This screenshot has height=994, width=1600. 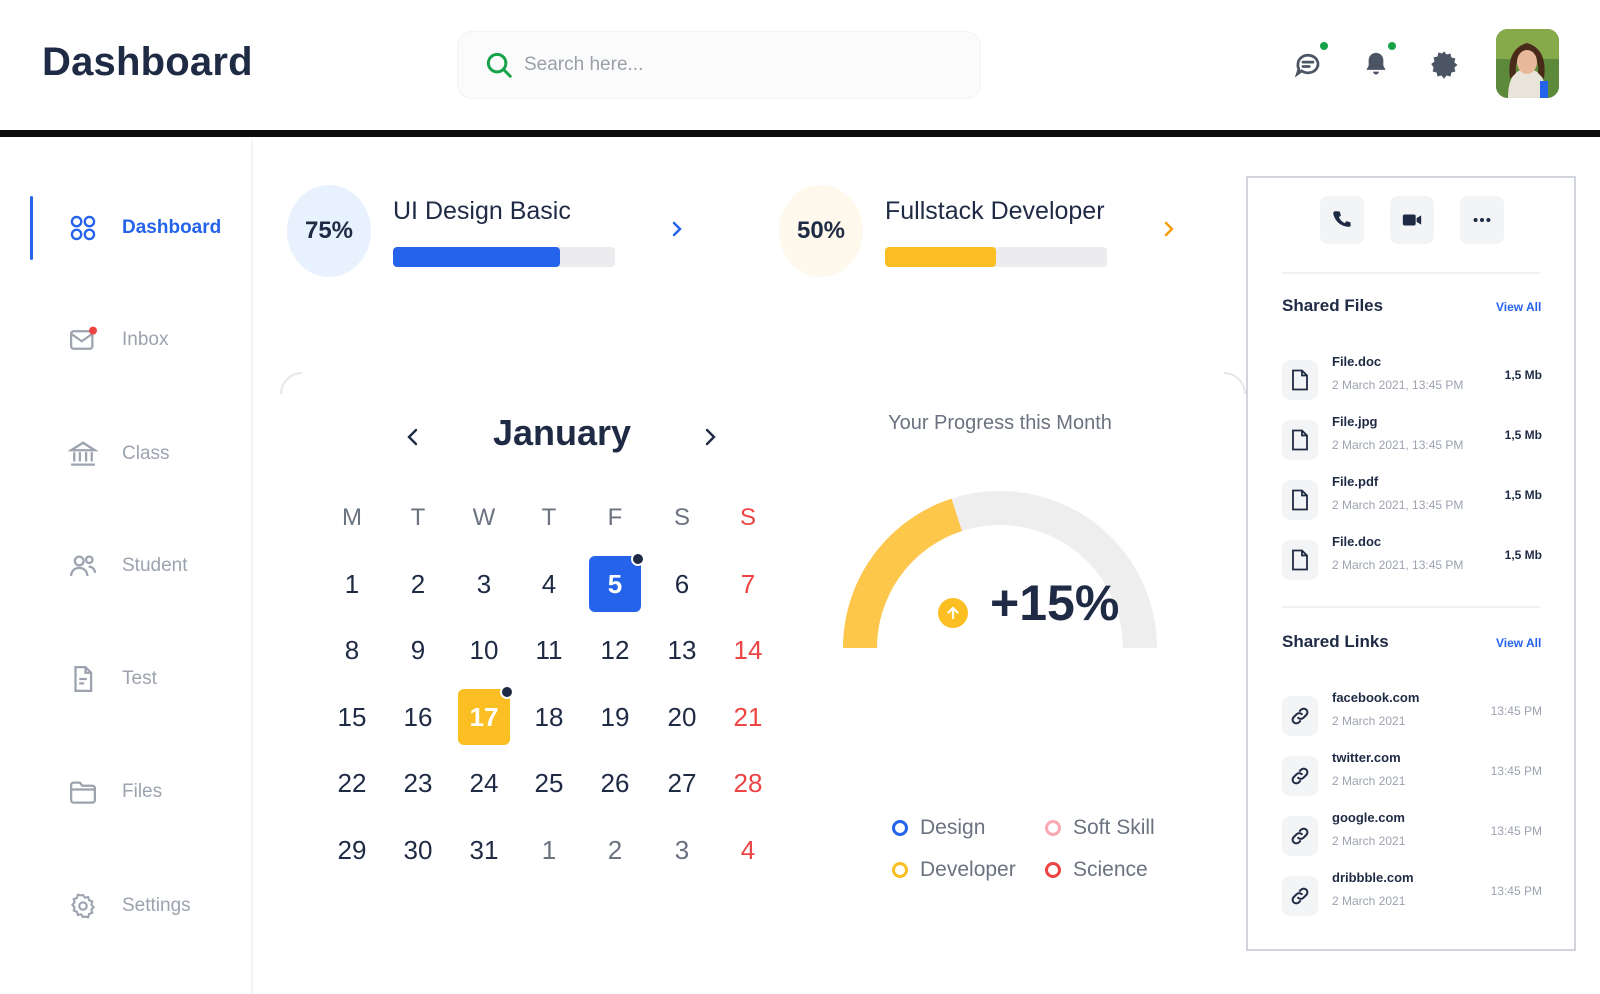 What do you see at coordinates (968, 869) in the screenshot?
I see `legend-label: Developer` at bounding box center [968, 869].